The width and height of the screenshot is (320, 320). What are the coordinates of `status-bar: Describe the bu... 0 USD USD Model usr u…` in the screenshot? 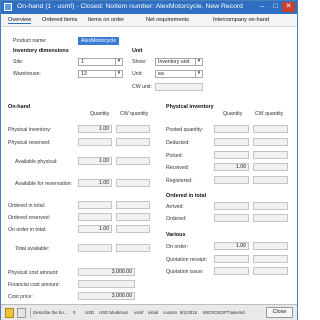 It's located at (149, 312).